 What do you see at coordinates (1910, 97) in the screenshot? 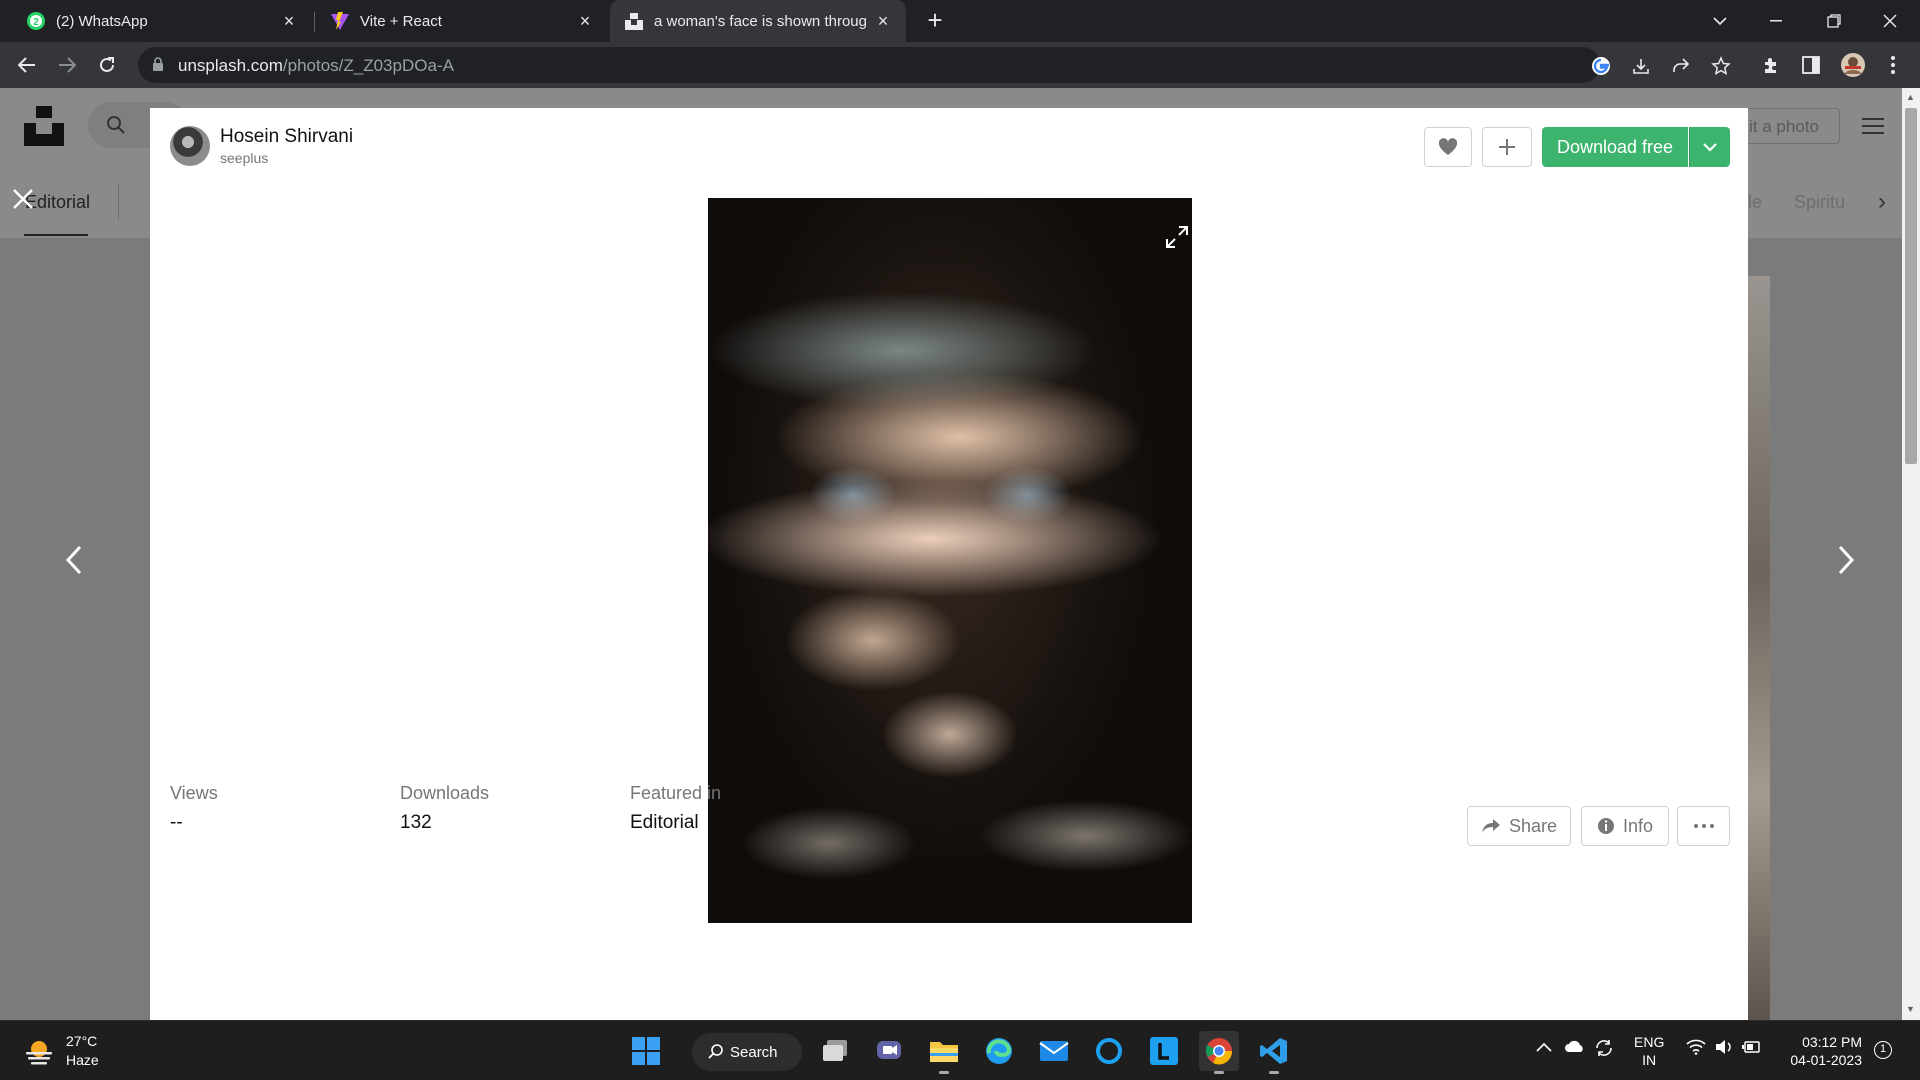
I see `scroll-up-arrow-icon: ▲` at bounding box center [1910, 97].